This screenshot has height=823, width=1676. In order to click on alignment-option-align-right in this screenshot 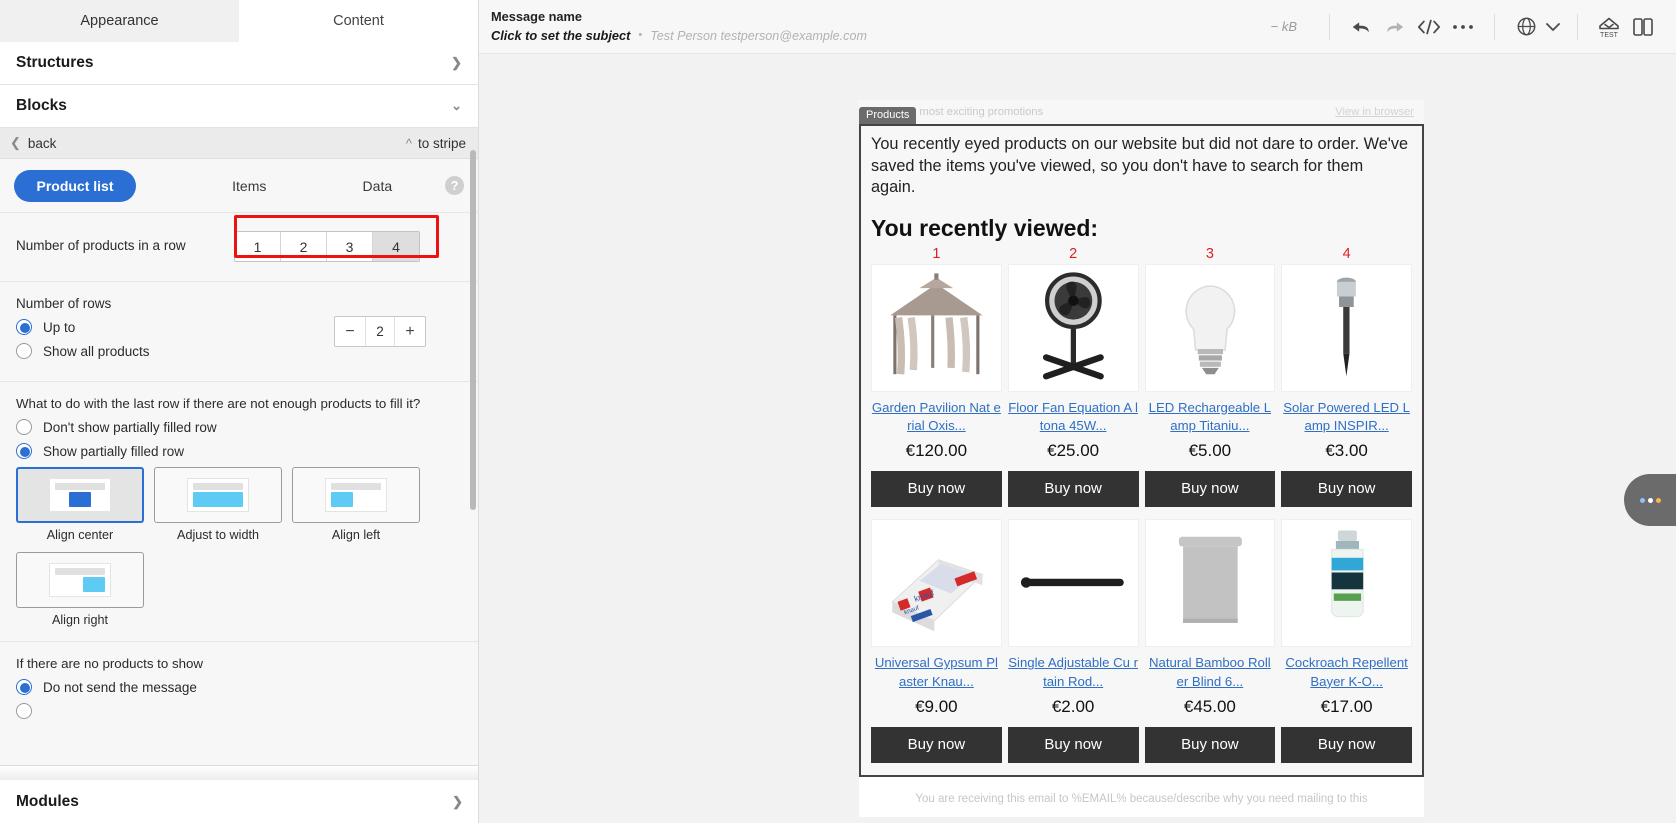, I will do `click(80, 580)`.